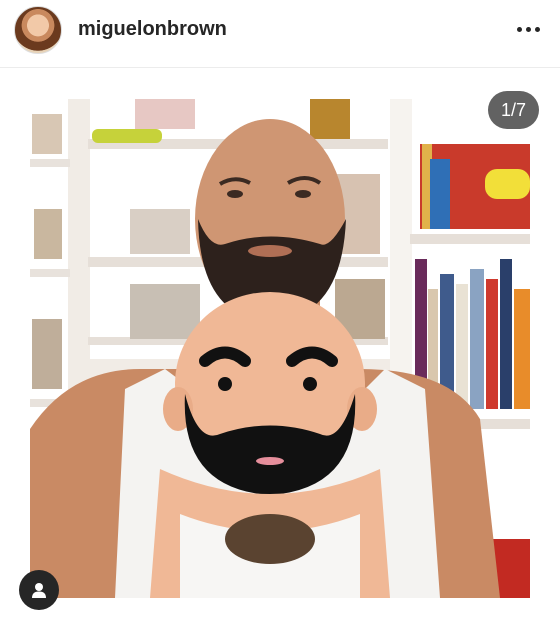 The height and width of the screenshot is (623, 560). What do you see at coordinates (152, 29) in the screenshot?
I see `username-link: miguelonbrown` at bounding box center [152, 29].